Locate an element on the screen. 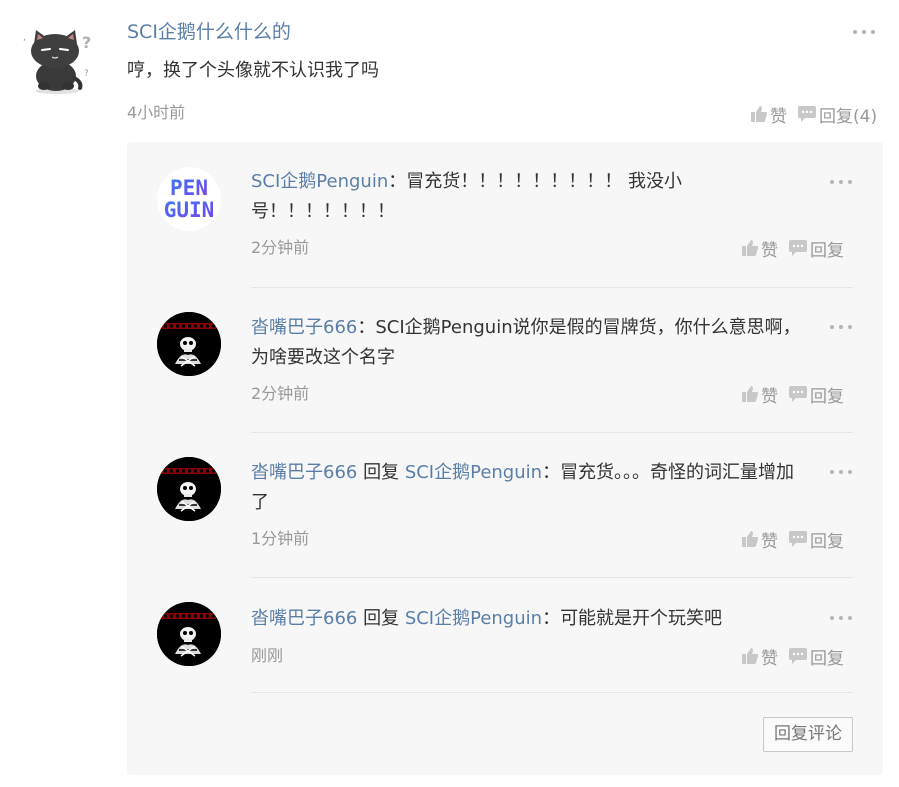 This screenshot has height=787, width=899. comment-text: 哼，换了个头像就不认识我了吗 is located at coordinates (253, 70).